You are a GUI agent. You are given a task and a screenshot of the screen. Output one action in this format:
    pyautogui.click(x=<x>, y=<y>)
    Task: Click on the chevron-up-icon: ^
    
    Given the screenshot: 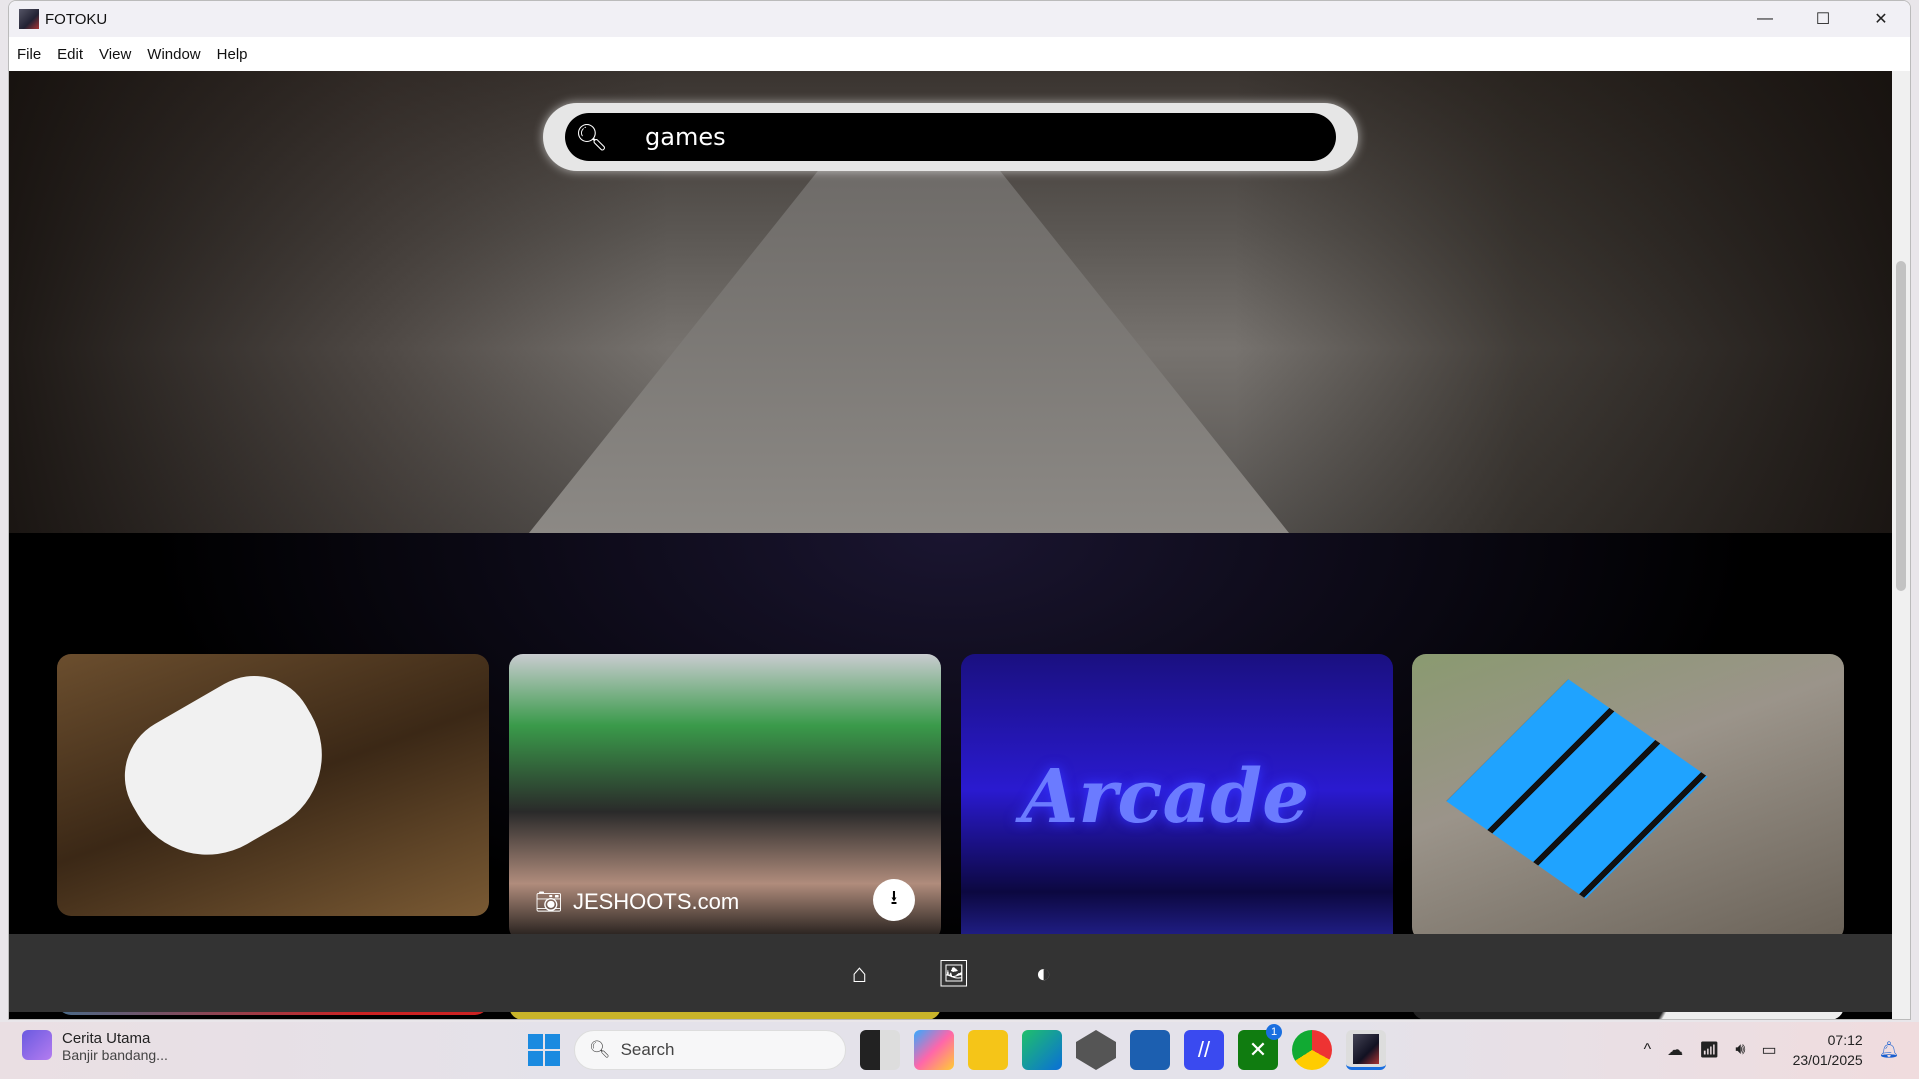 What is the action you would take?
    pyautogui.click(x=1648, y=1050)
    